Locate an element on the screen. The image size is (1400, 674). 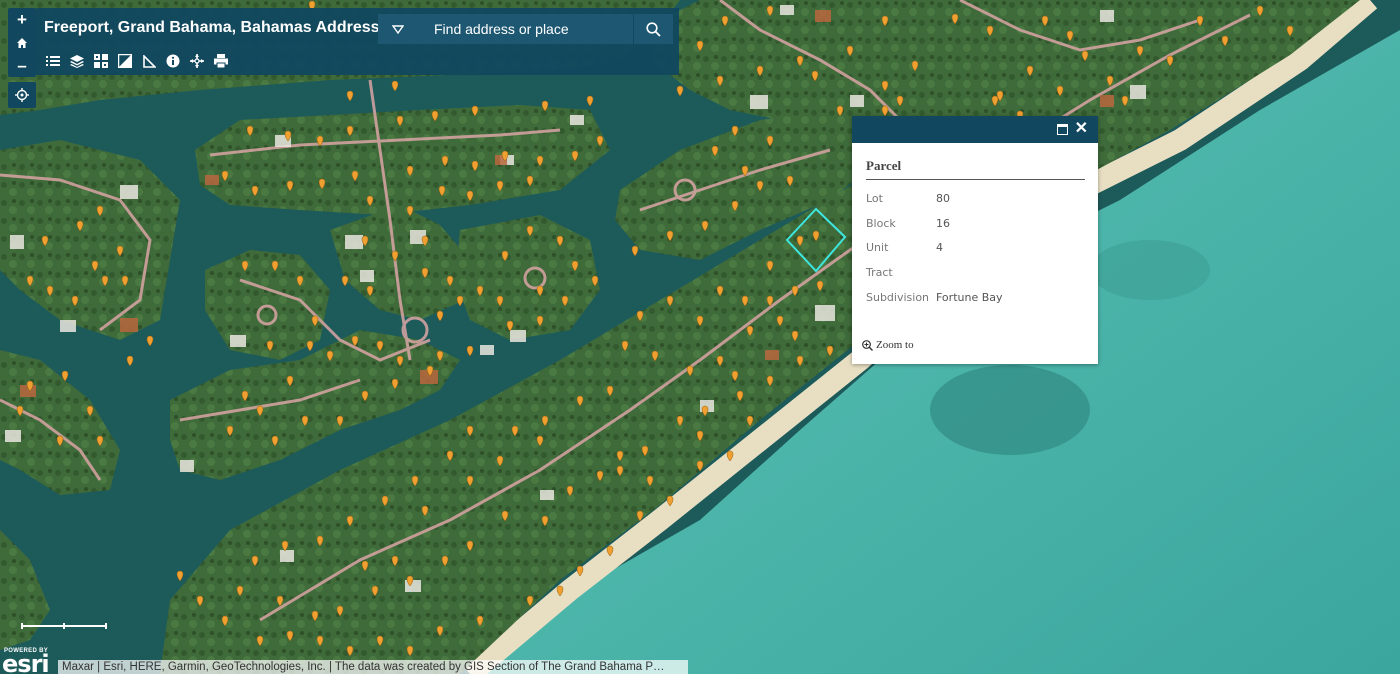
attribute-key: Unit is located at coordinates (877, 248).